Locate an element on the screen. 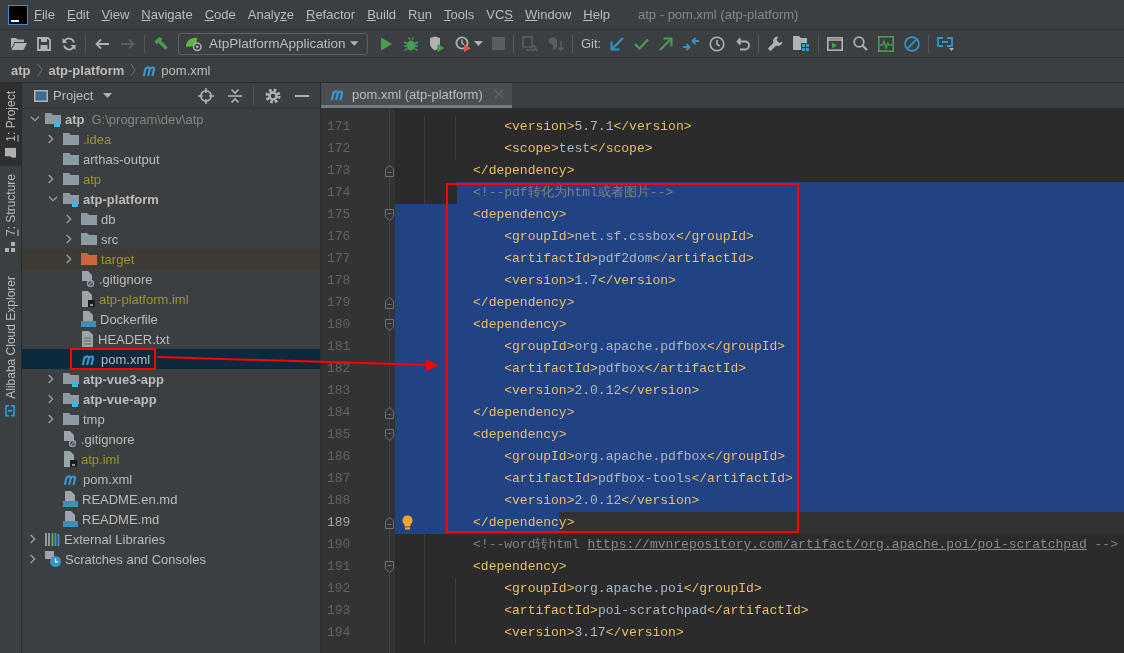 This screenshot has height=653, width=1124. tree-item: arthas-output is located at coordinates (171, 159).